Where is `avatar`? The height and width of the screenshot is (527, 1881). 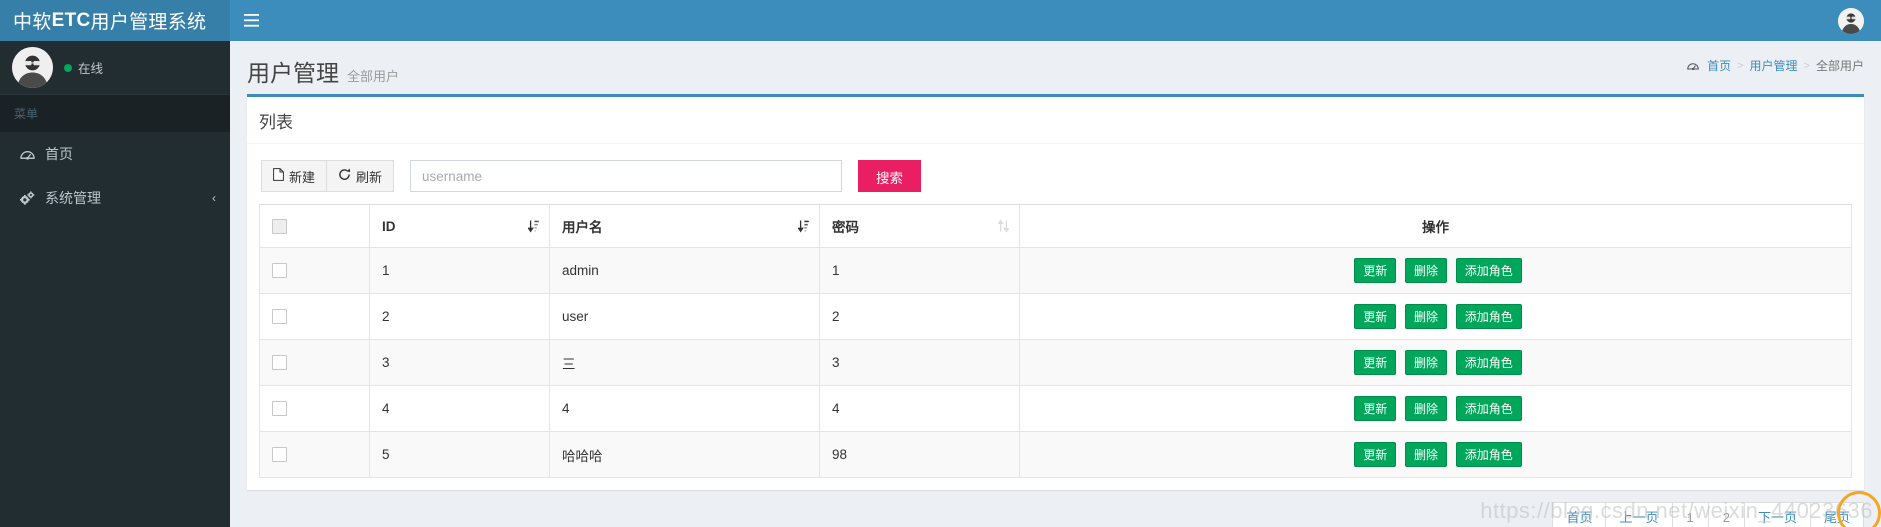 avatar is located at coordinates (1851, 20).